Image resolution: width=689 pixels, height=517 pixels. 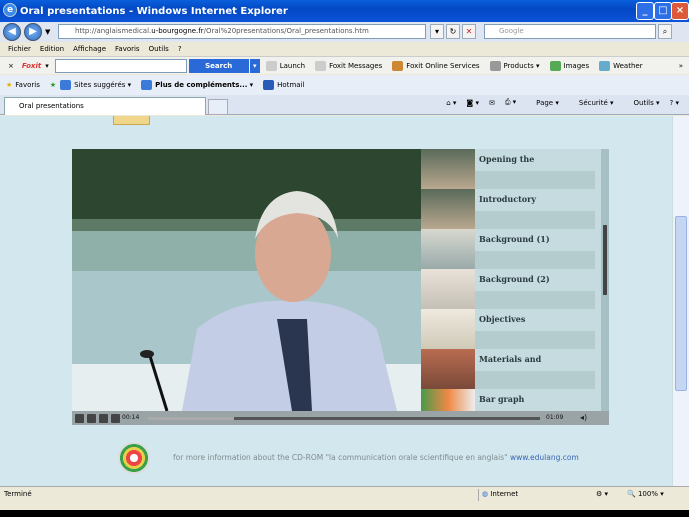 I want to click on foxit-messages: Foxit Messages, so click(x=348, y=65).